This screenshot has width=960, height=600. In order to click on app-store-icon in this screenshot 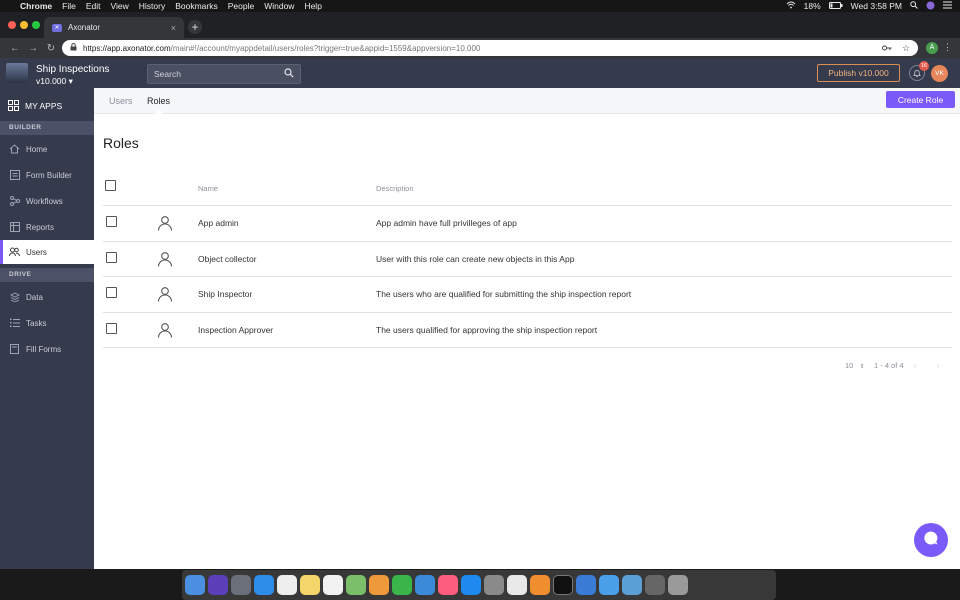, I will do `click(471, 585)`.